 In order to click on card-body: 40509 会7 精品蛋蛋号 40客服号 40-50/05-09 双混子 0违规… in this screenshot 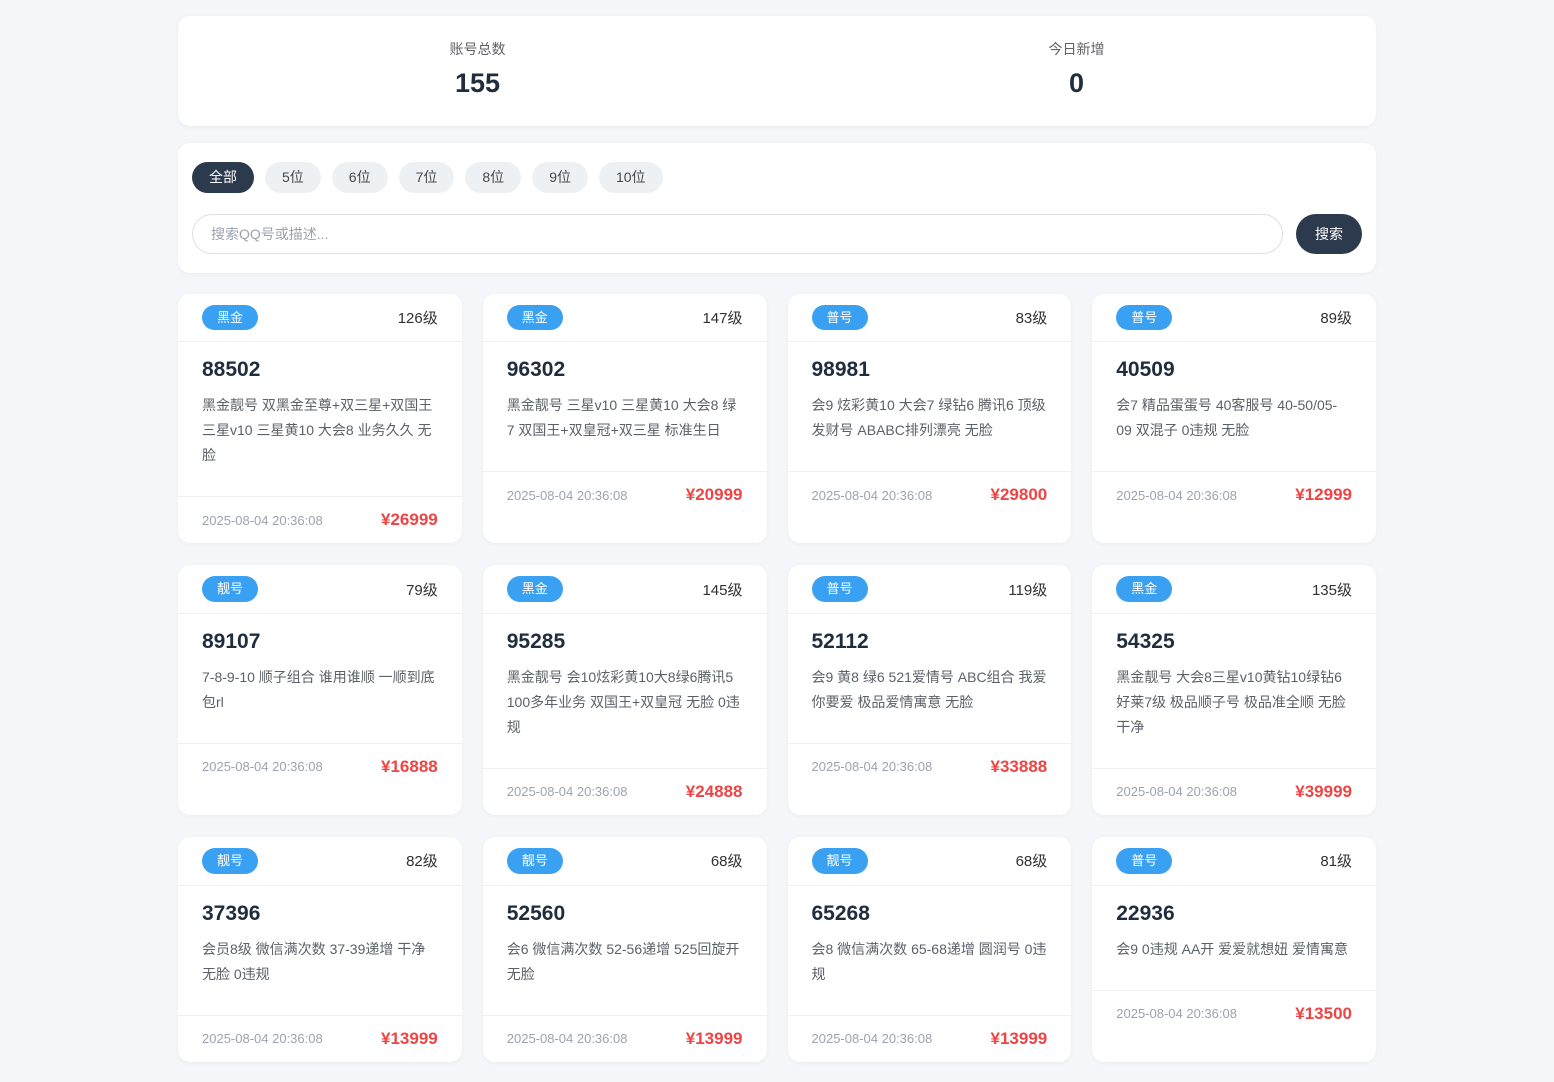, I will do `click(1234, 406)`.